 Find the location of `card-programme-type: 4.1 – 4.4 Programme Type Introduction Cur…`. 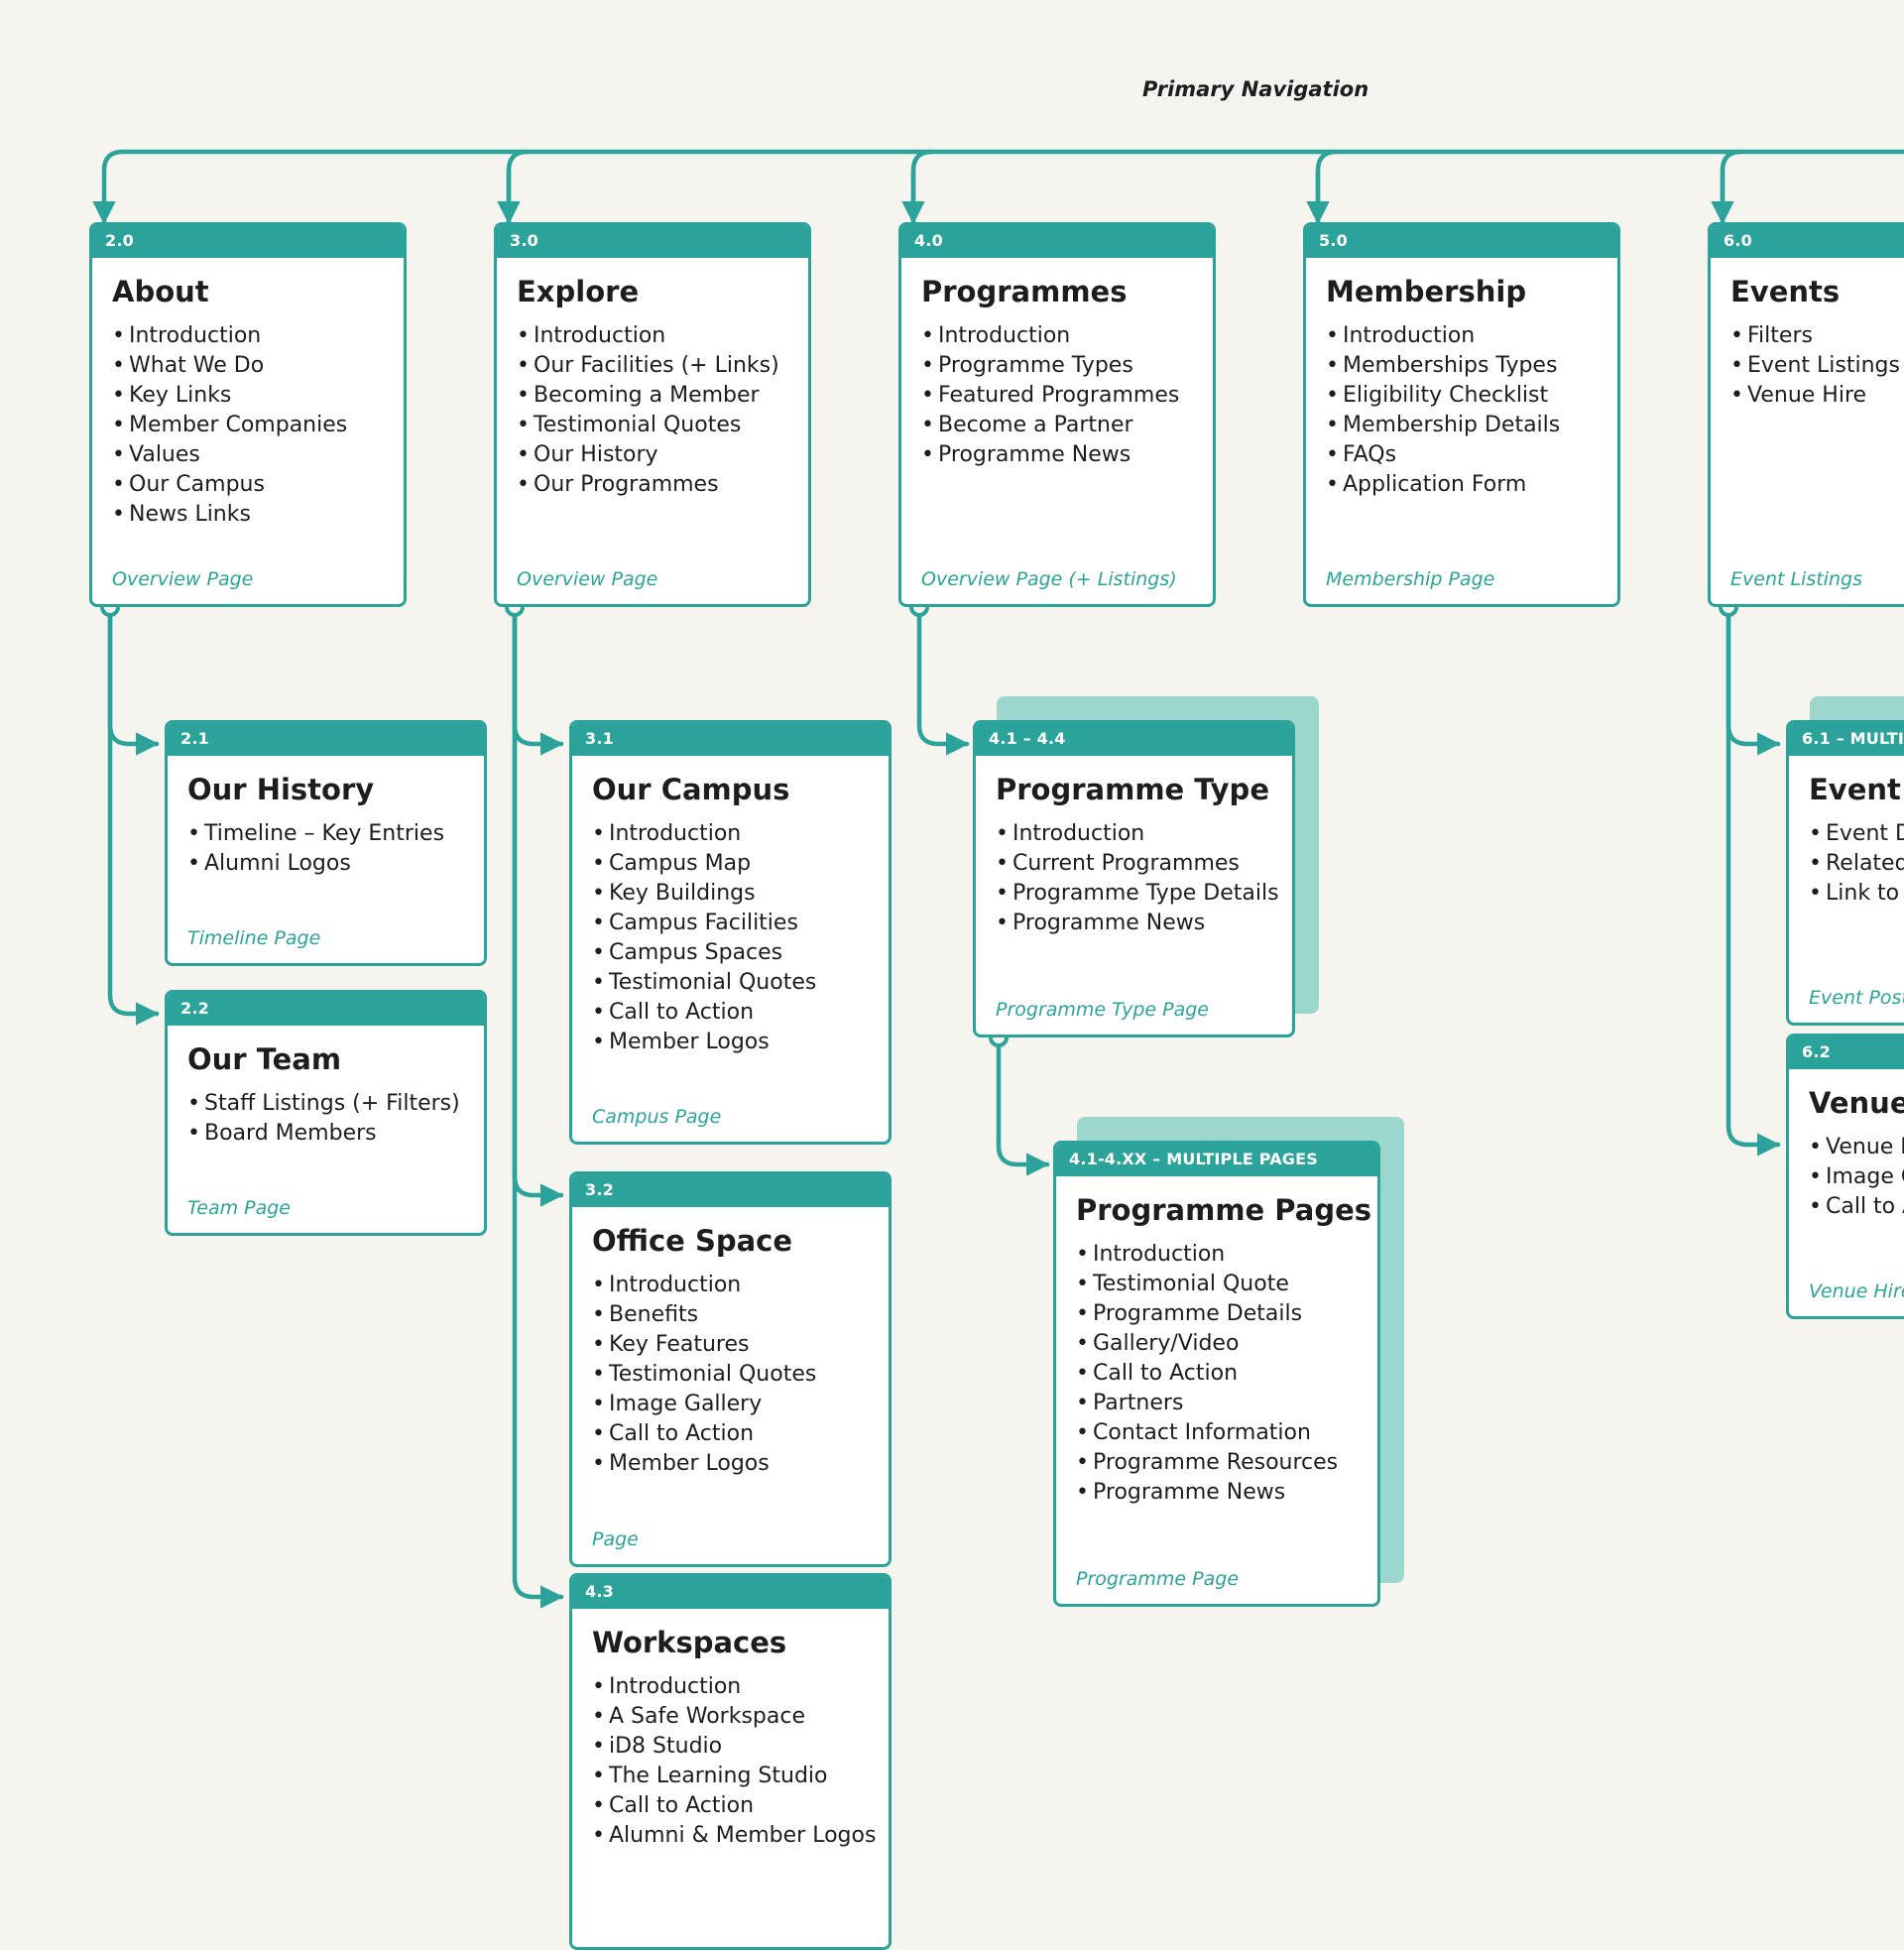

card-programme-type: 4.1 – 4.4 Programme Type Introduction Cur… is located at coordinates (1134, 879).